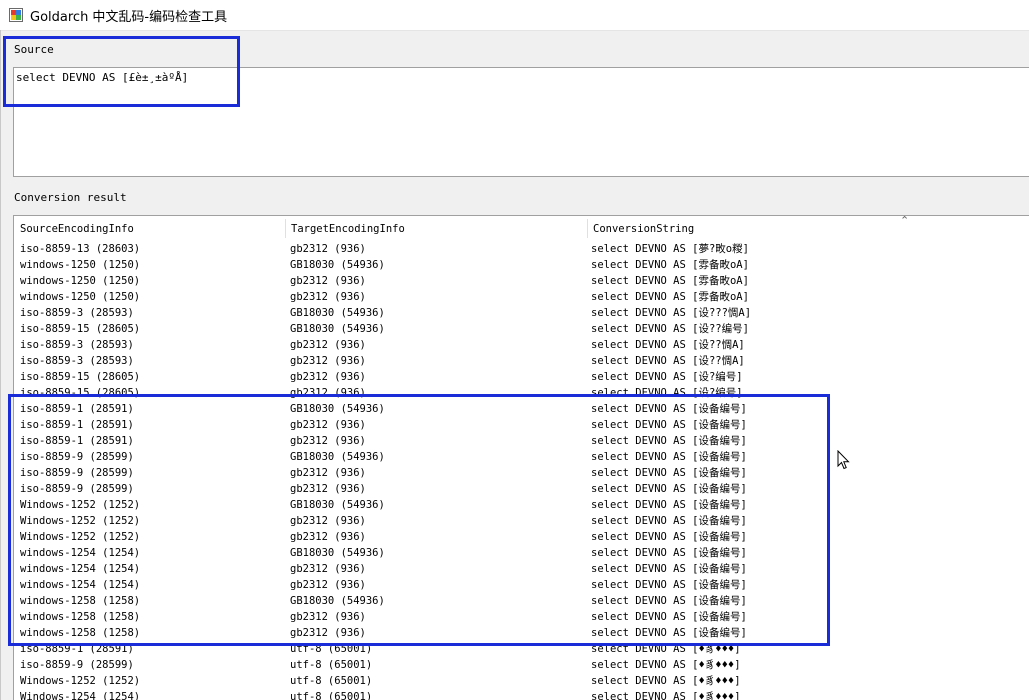 The width and height of the screenshot is (1029, 700). Describe the element at coordinates (436, 228) in the screenshot. I see `column-header-target-encoding: TargetEncodingInfo` at that location.